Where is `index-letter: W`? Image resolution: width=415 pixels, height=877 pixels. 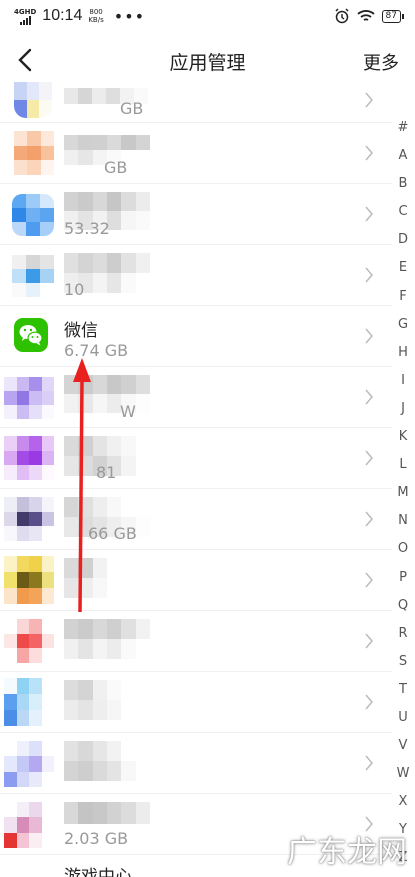
index-letter: W is located at coordinates (403, 774).